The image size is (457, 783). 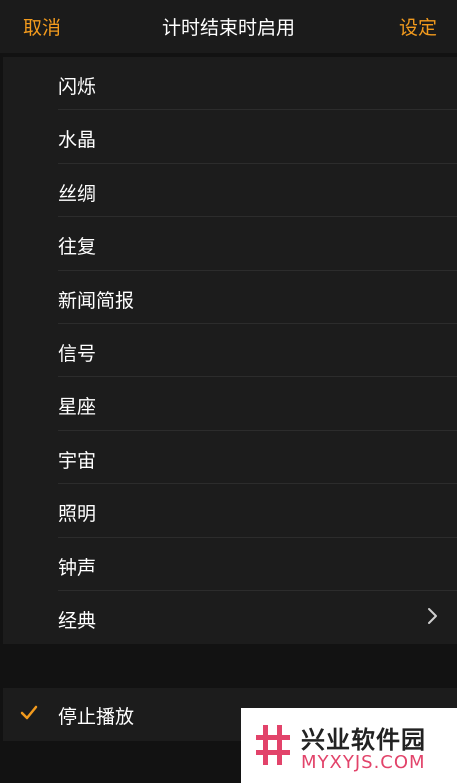 I want to click on ringtone-item-zhaoming: 照明, so click(x=230, y=511).